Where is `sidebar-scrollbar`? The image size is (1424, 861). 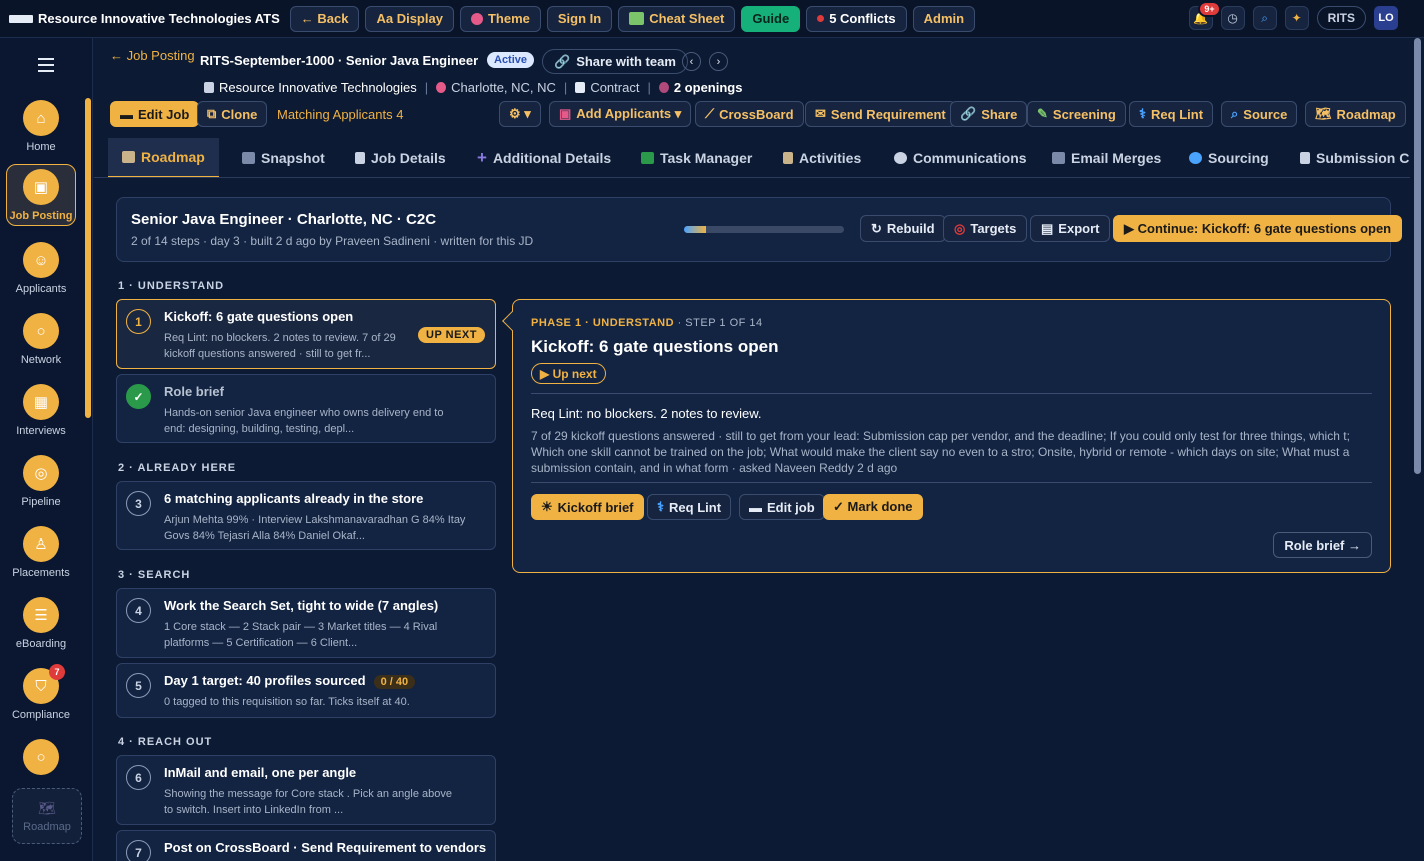 sidebar-scrollbar is located at coordinates (88, 258).